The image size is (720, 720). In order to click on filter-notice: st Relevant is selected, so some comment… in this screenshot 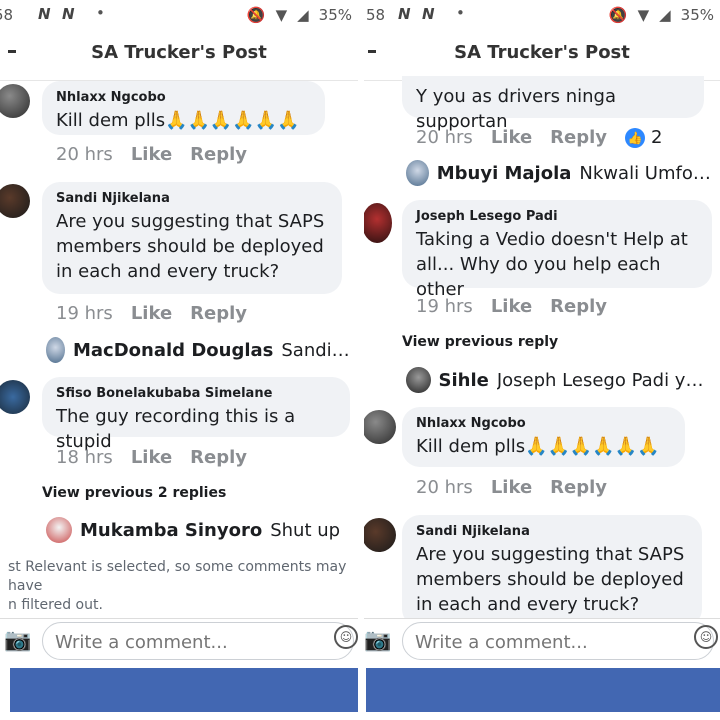, I will do `click(183, 586)`.